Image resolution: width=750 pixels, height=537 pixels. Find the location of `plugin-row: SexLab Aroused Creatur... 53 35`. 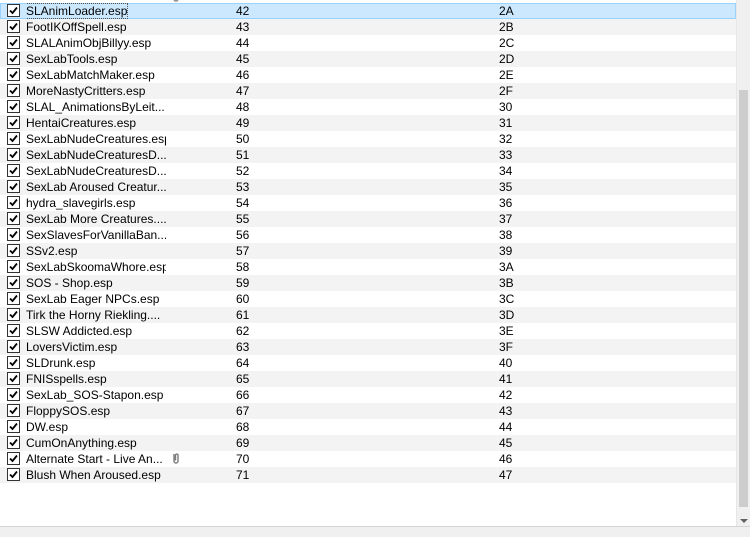

plugin-row: SexLab Aroused Creatur... 53 35 is located at coordinates (368, 187).